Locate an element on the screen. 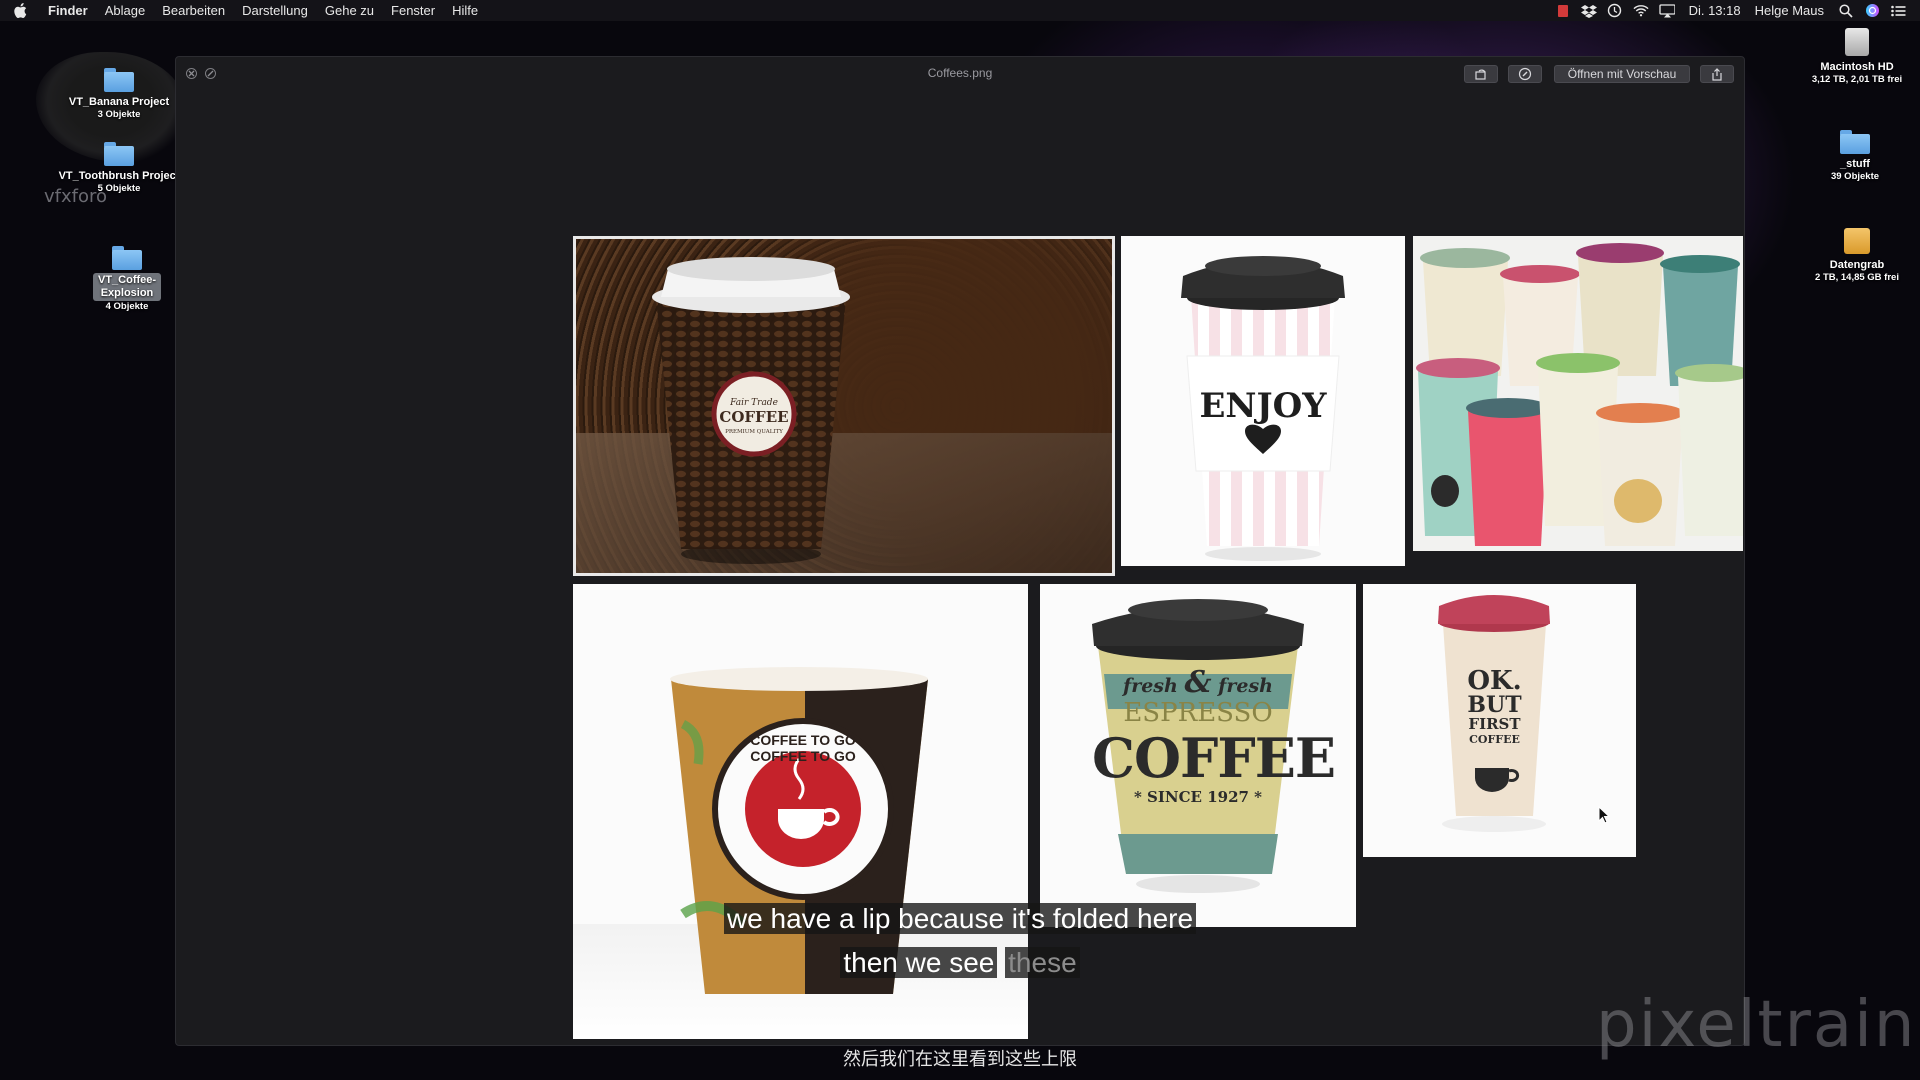 The height and width of the screenshot is (1080, 1920). subtitle-line-2: then we see these is located at coordinates (960, 963).